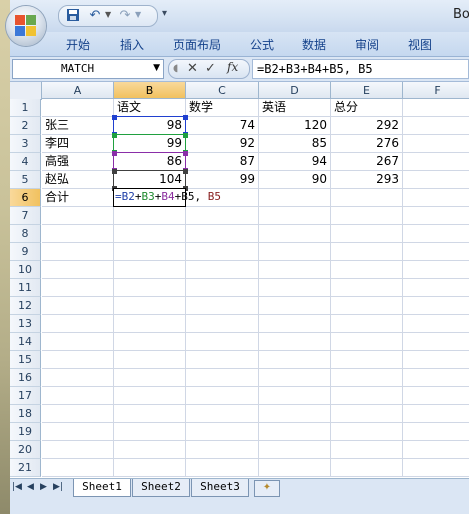  What do you see at coordinates (367, 216) in the screenshot?
I see `cell-e7` at bounding box center [367, 216].